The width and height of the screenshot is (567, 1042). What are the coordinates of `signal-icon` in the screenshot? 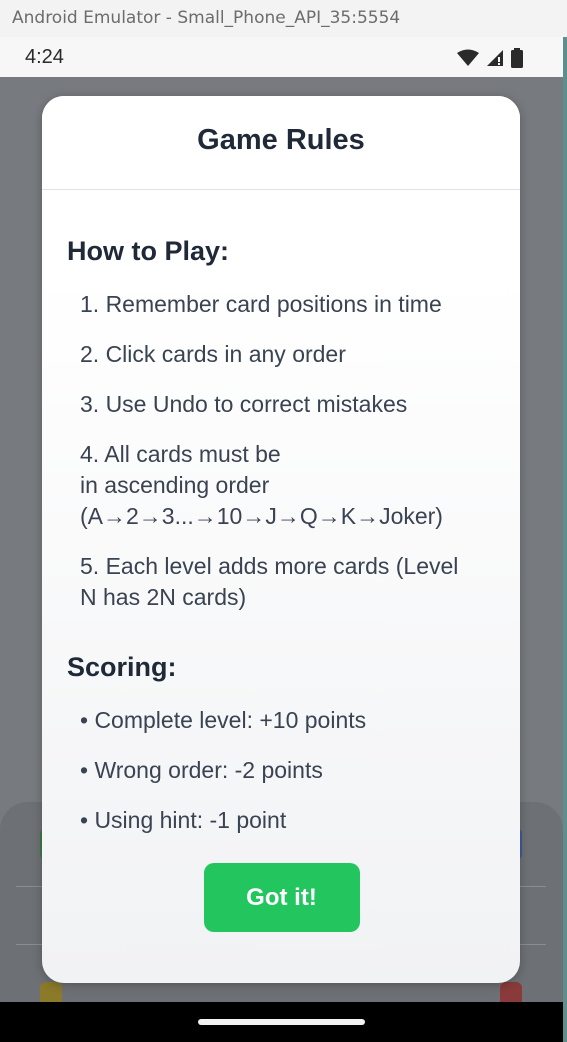 It's located at (495, 58).